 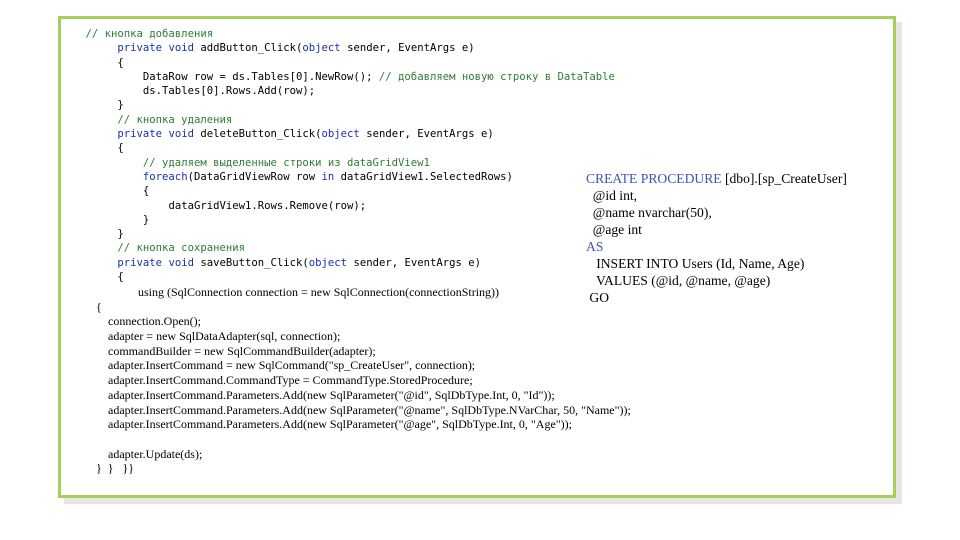 What do you see at coordinates (328, 176) in the screenshot?
I see `code-keyword: in` at bounding box center [328, 176].